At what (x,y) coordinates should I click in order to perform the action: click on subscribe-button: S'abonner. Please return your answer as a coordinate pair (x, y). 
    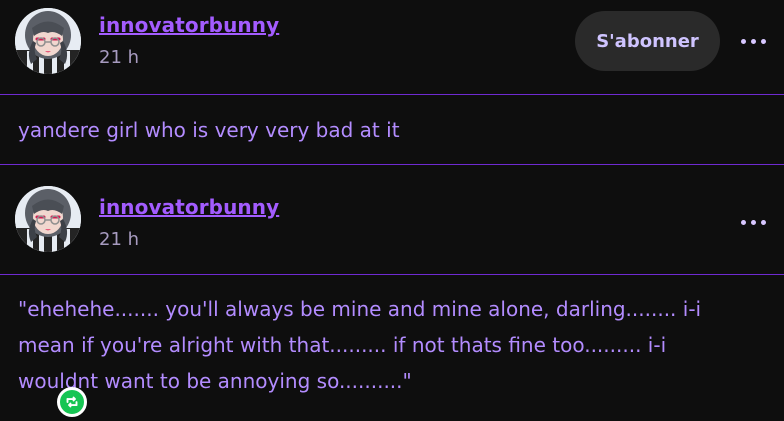
    Looking at the image, I should click on (647, 41).